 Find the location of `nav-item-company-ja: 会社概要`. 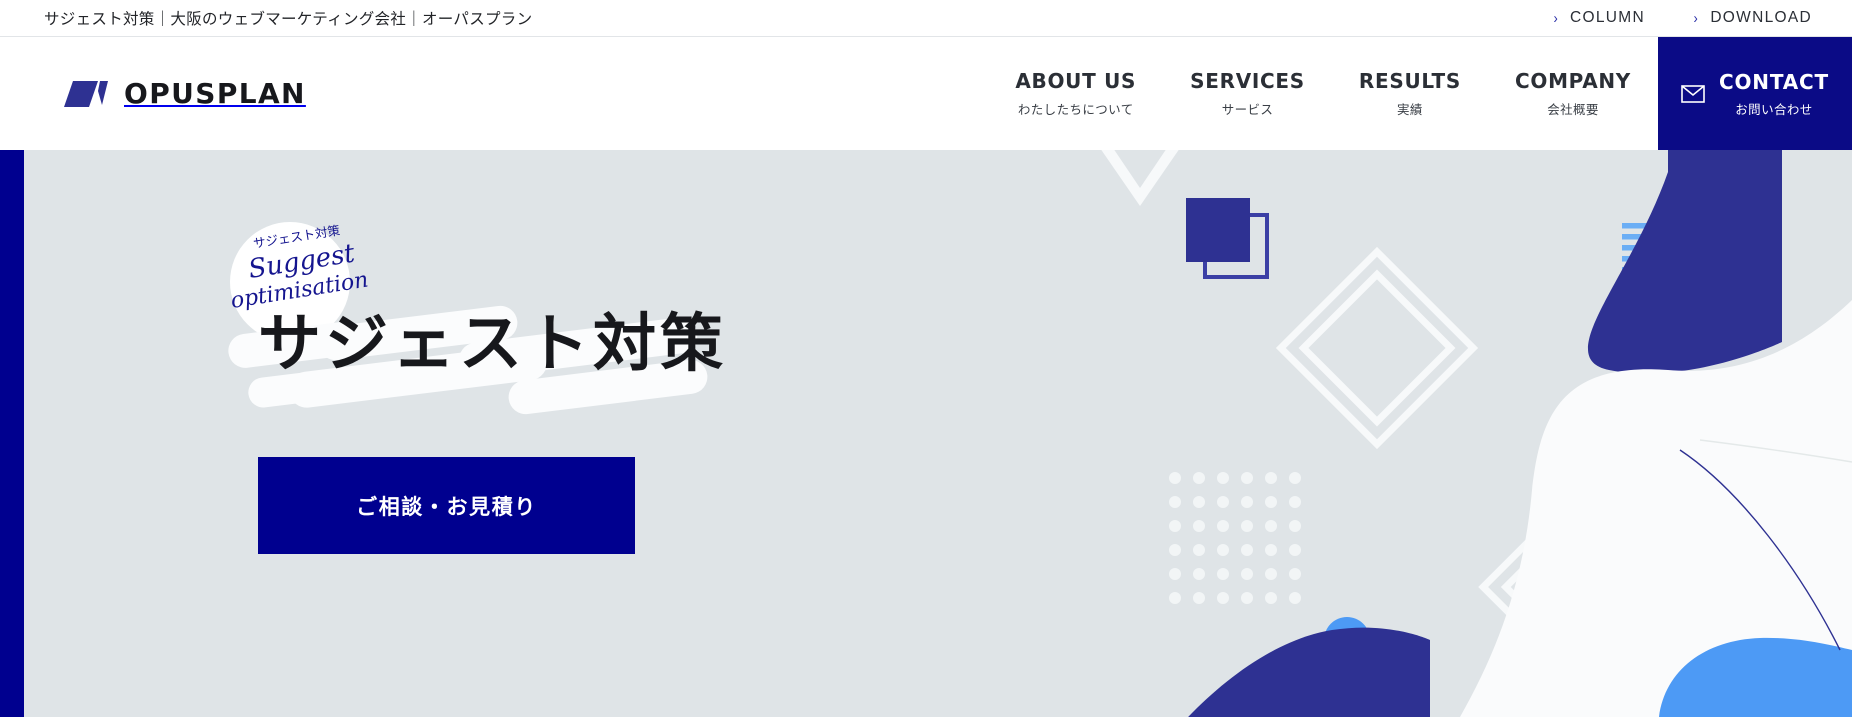

nav-item-company-ja: 会社概要 is located at coordinates (1573, 109).